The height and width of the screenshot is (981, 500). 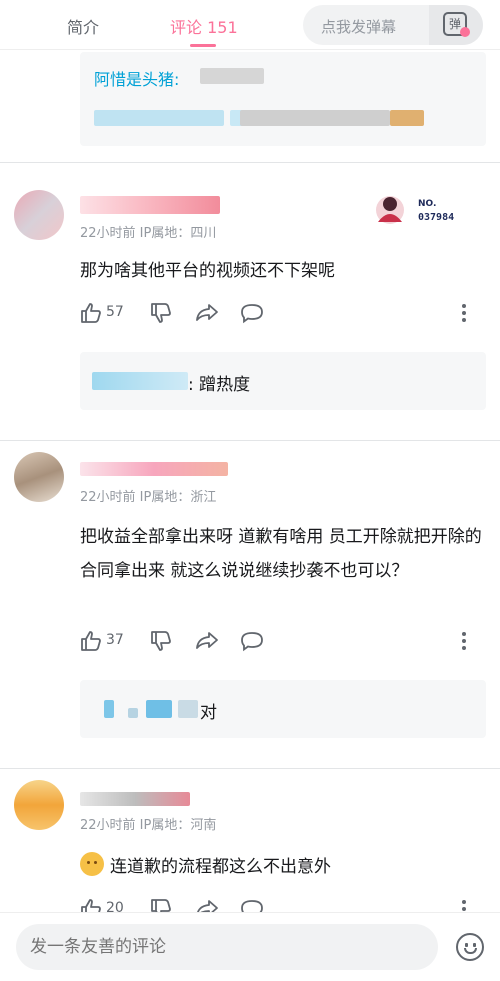 What do you see at coordinates (207, 271) in the screenshot?
I see `comment-text: 那为啥其他平台的视频还不下架呢` at bounding box center [207, 271].